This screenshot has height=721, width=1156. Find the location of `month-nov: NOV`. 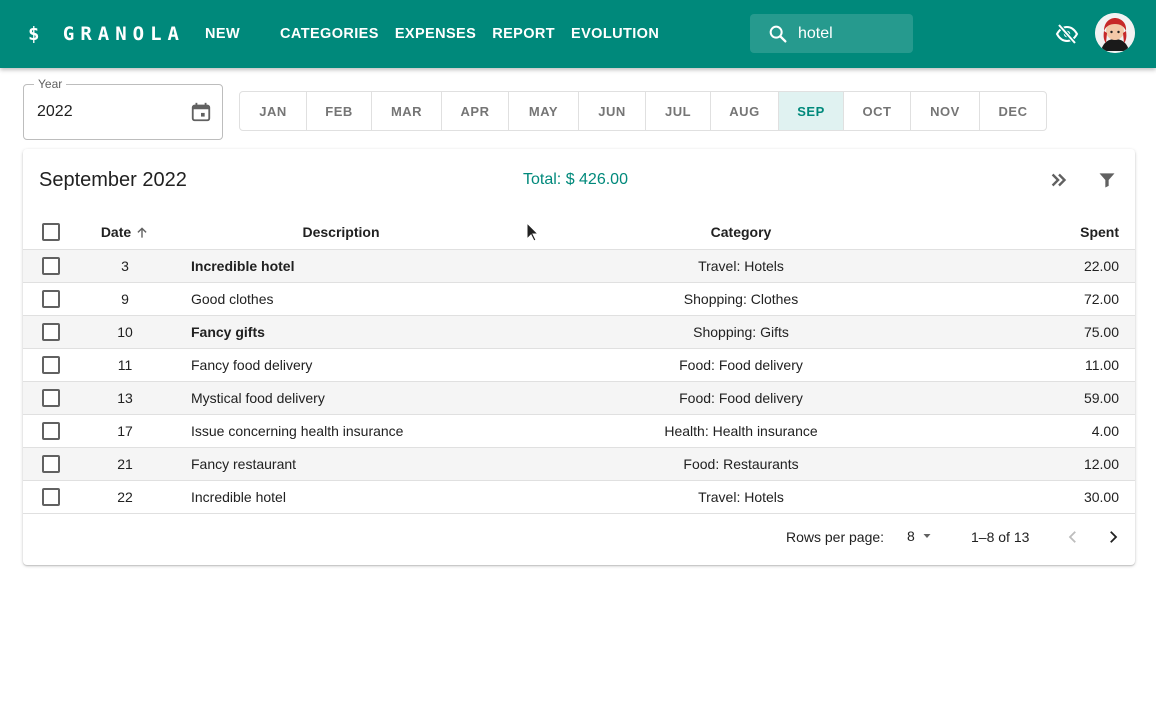

month-nov: NOV is located at coordinates (945, 111).